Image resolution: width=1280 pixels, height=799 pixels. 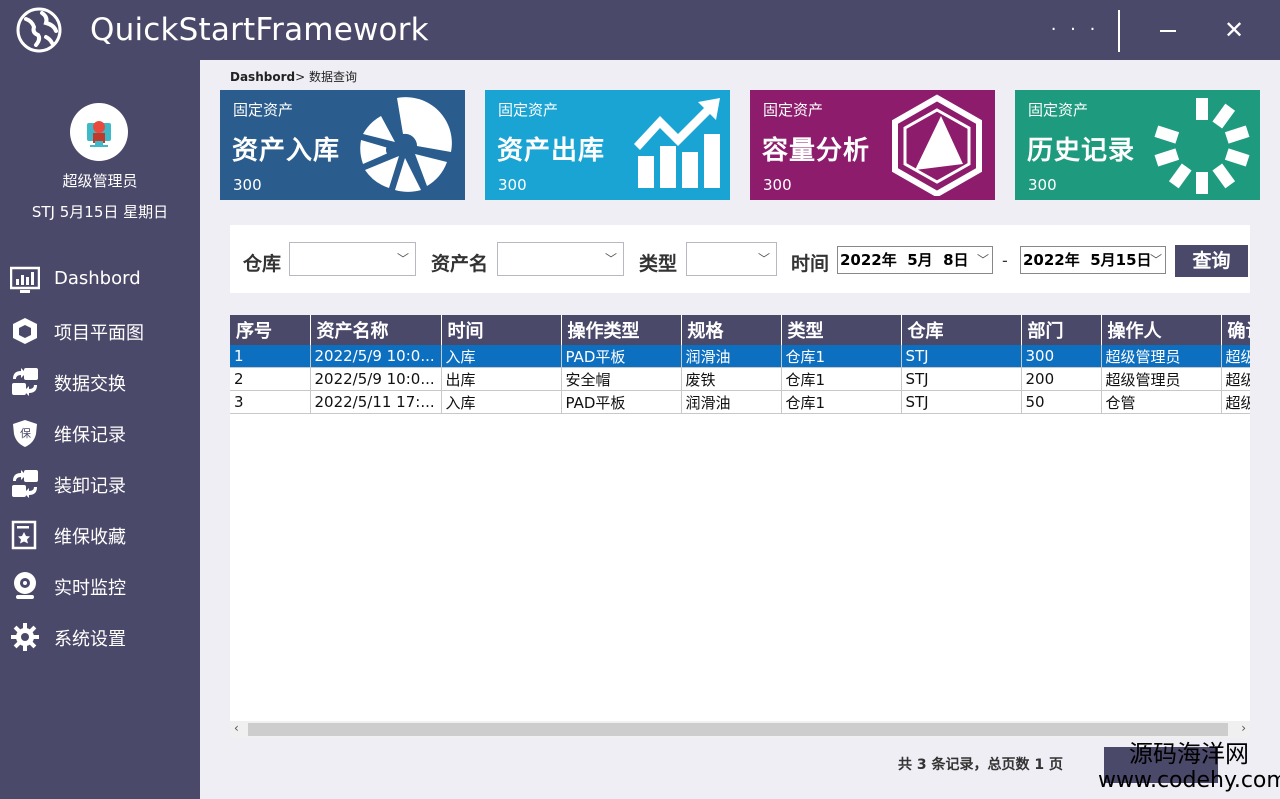 What do you see at coordinates (25, 279) in the screenshot?
I see `dashboard-icon` at bounding box center [25, 279].